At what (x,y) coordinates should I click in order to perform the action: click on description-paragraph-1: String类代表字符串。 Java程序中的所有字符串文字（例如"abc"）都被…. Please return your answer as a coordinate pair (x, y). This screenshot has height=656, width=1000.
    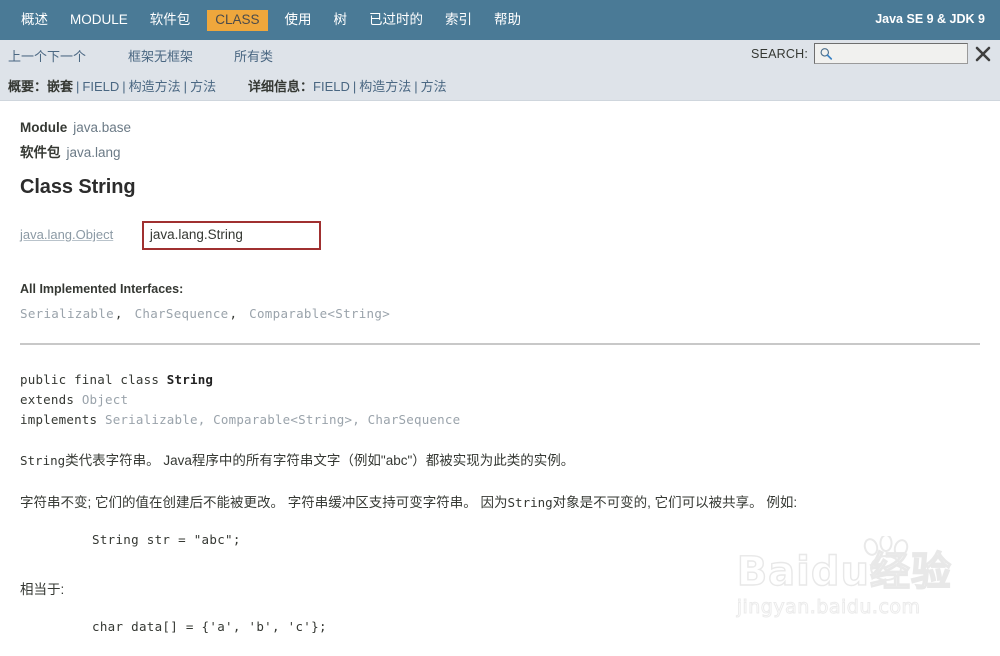
    Looking at the image, I should click on (500, 461).